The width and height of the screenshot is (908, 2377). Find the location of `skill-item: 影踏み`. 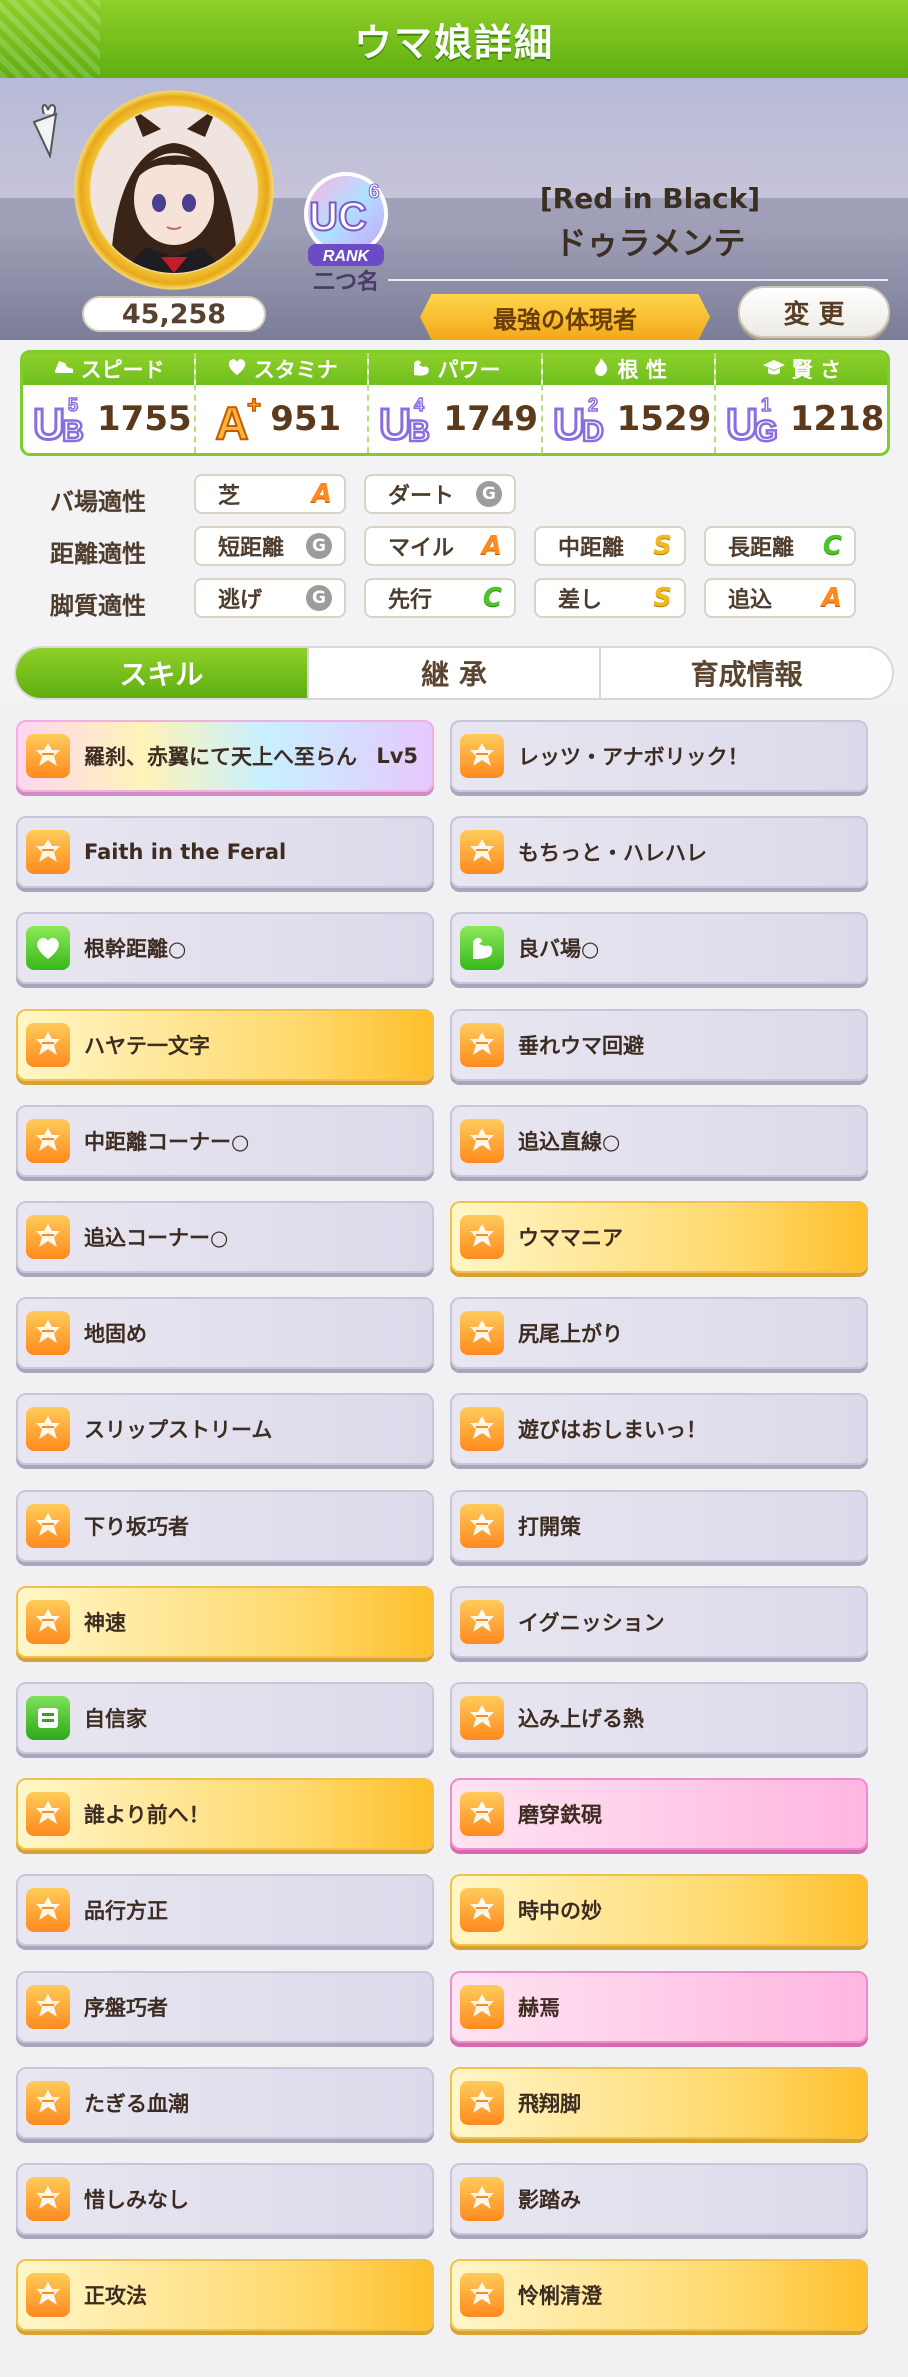

skill-item: 影踏み is located at coordinates (659, 2199).